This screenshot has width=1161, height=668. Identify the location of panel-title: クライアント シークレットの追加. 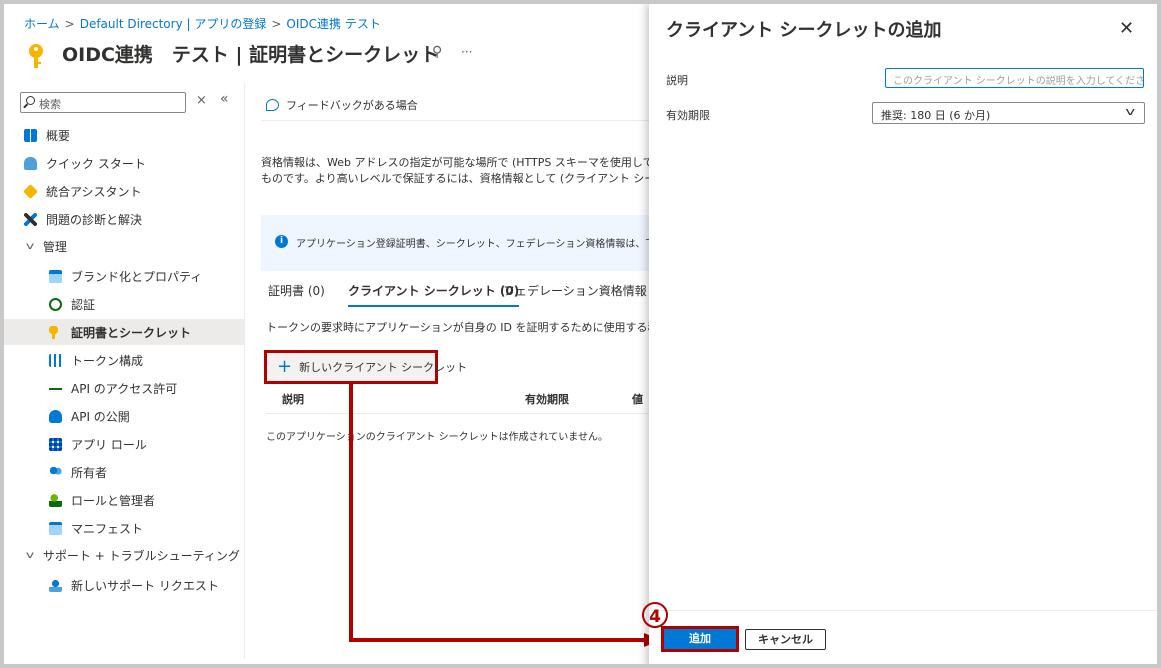
(804, 30).